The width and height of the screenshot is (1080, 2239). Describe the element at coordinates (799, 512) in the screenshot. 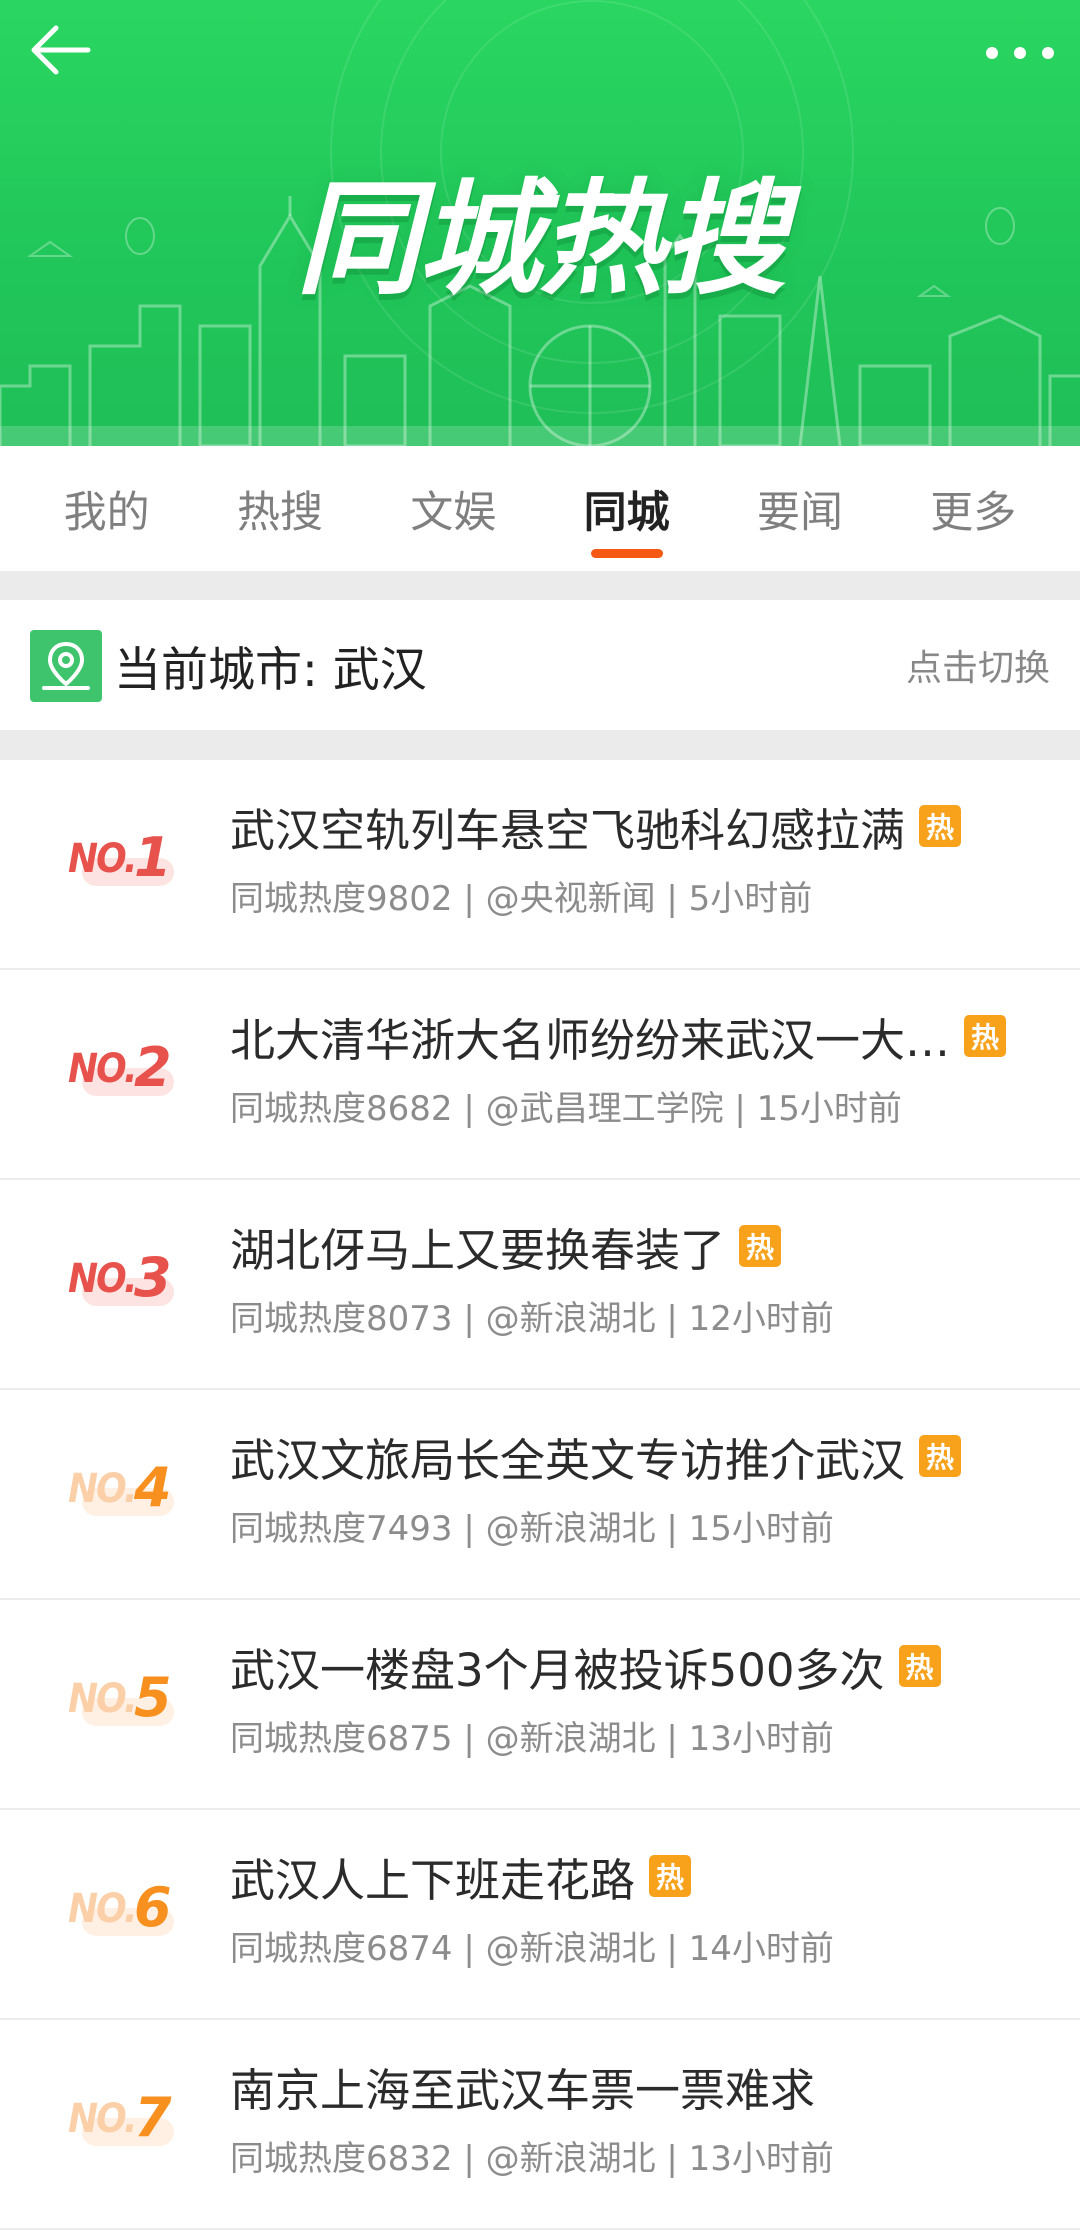

I see `tab-label: 要闻` at that location.